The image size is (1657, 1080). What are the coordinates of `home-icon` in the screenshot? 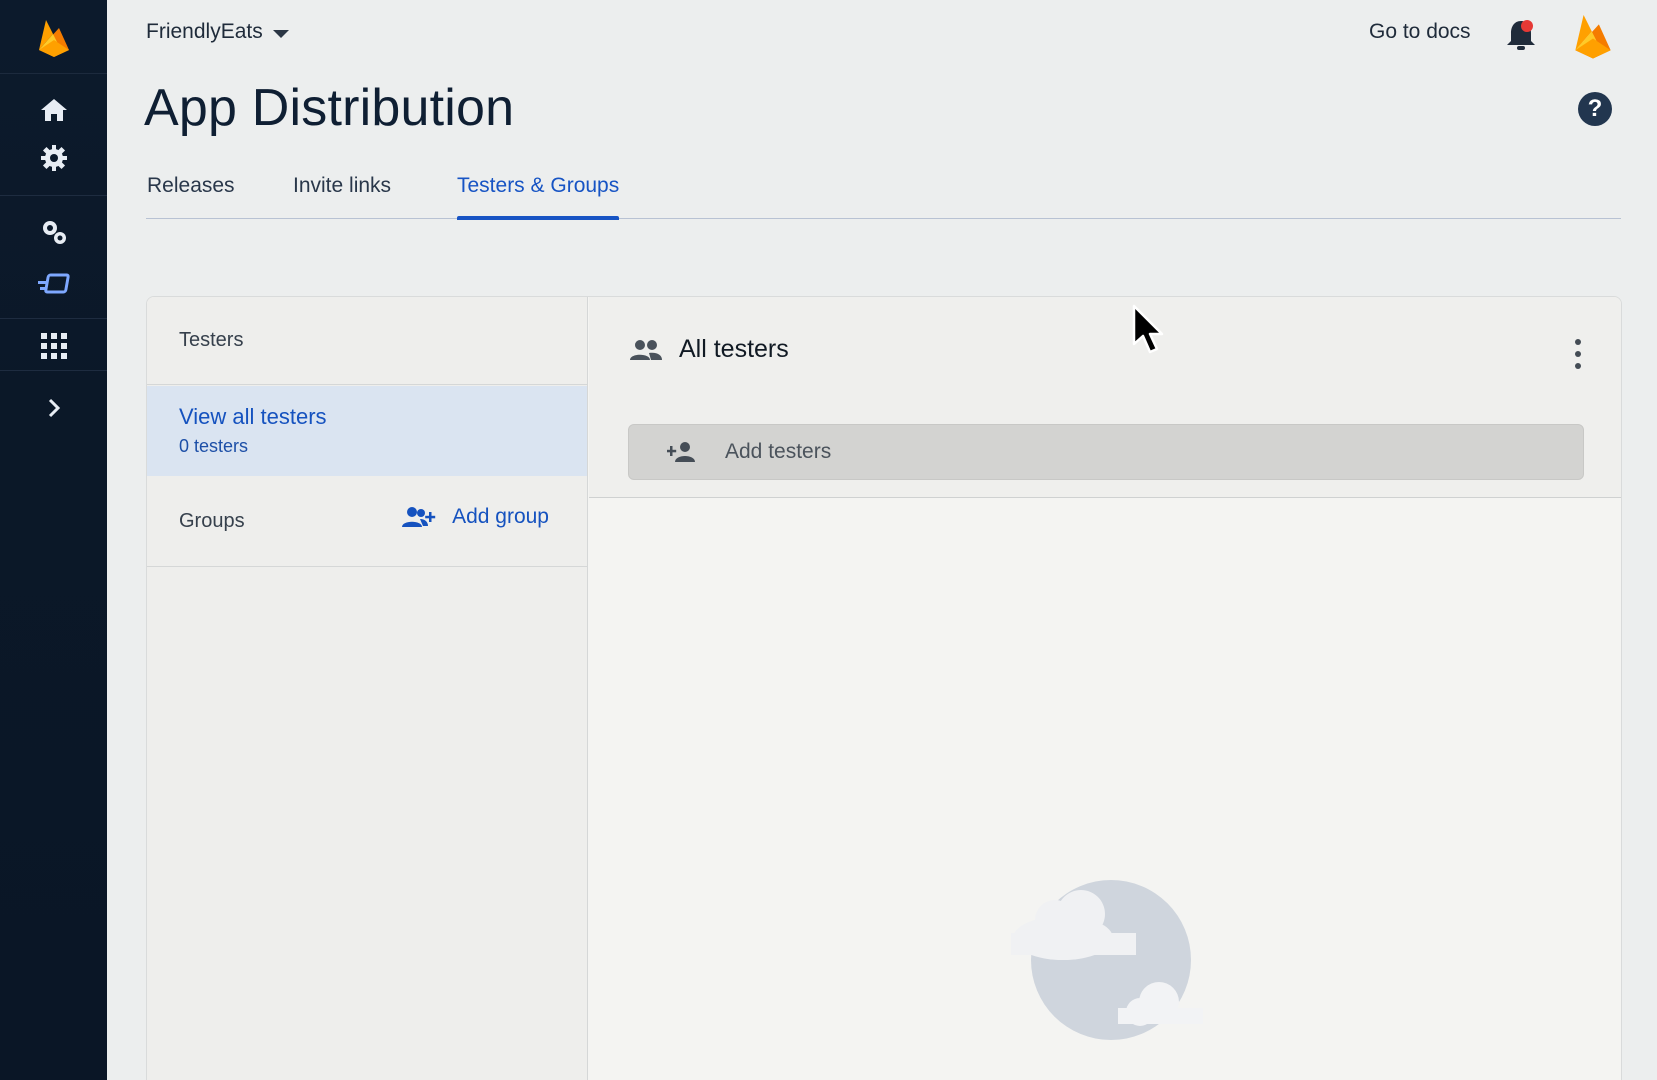 It's located at (53, 110).